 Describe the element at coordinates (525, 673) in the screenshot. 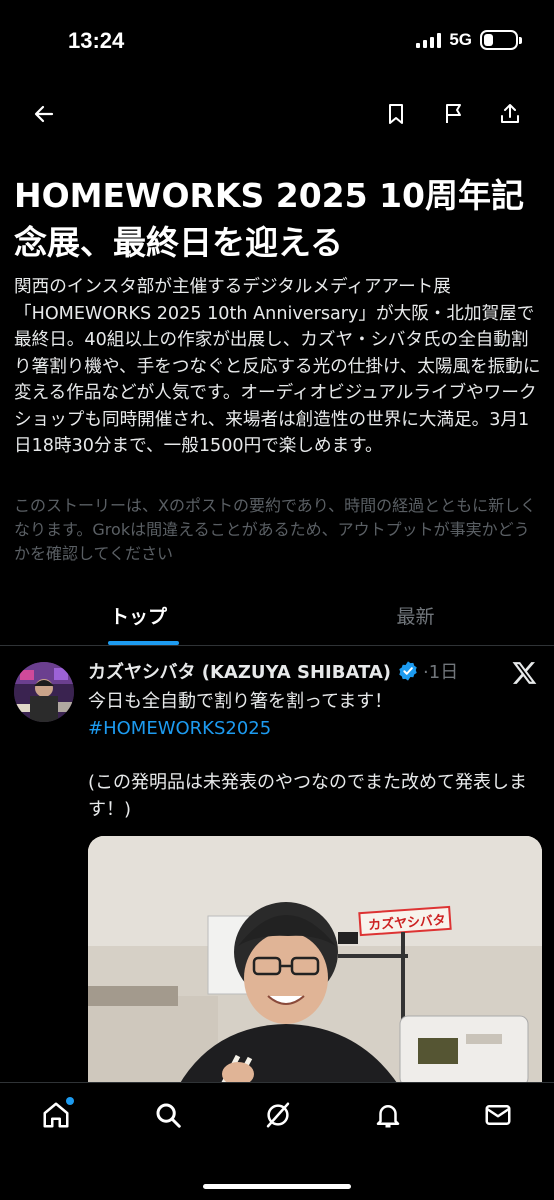

I see `x-logo-icon` at that location.